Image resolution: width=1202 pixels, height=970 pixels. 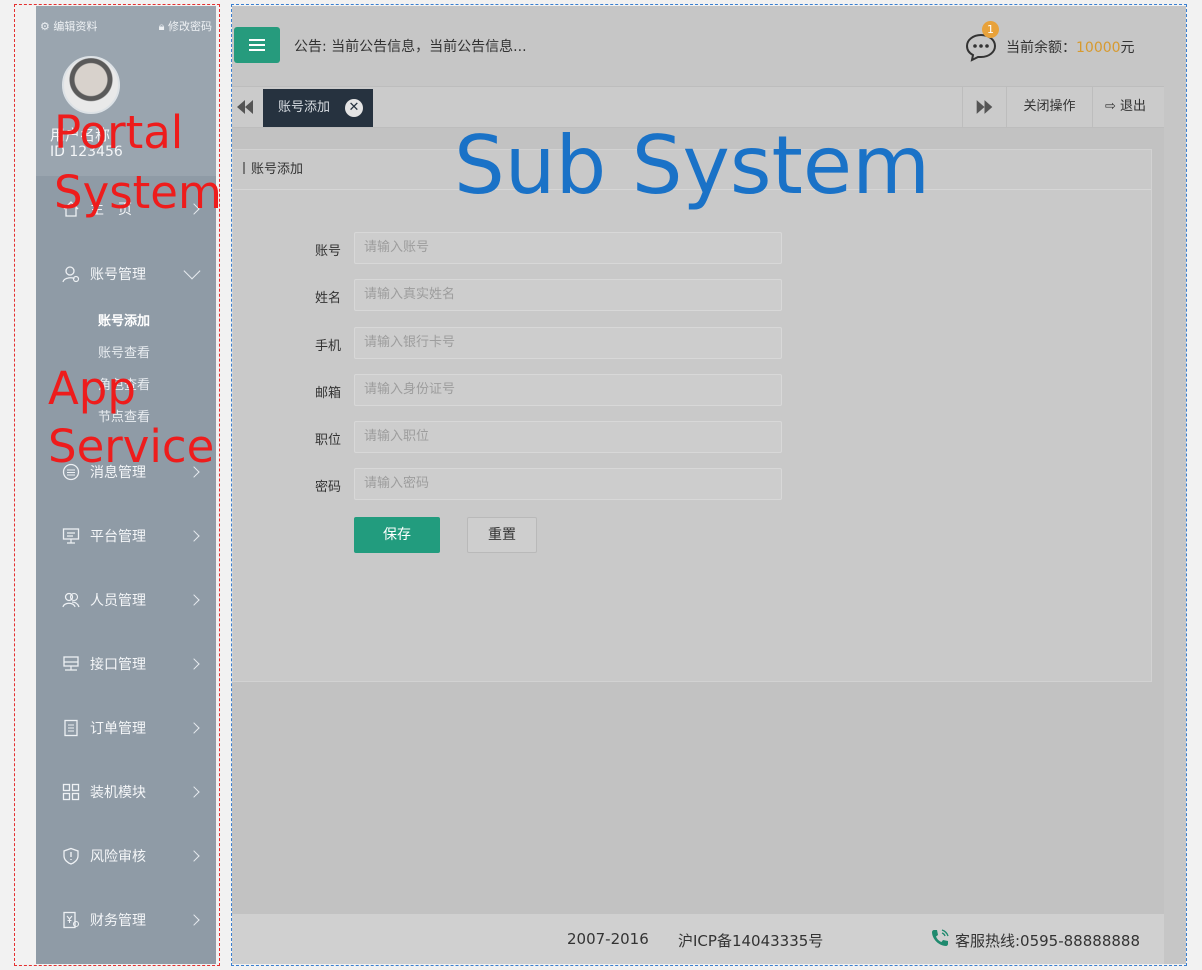 What do you see at coordinates (138, 192) in the screenshot?
I see `annotation-system: System` at bounding box center [138, 192].